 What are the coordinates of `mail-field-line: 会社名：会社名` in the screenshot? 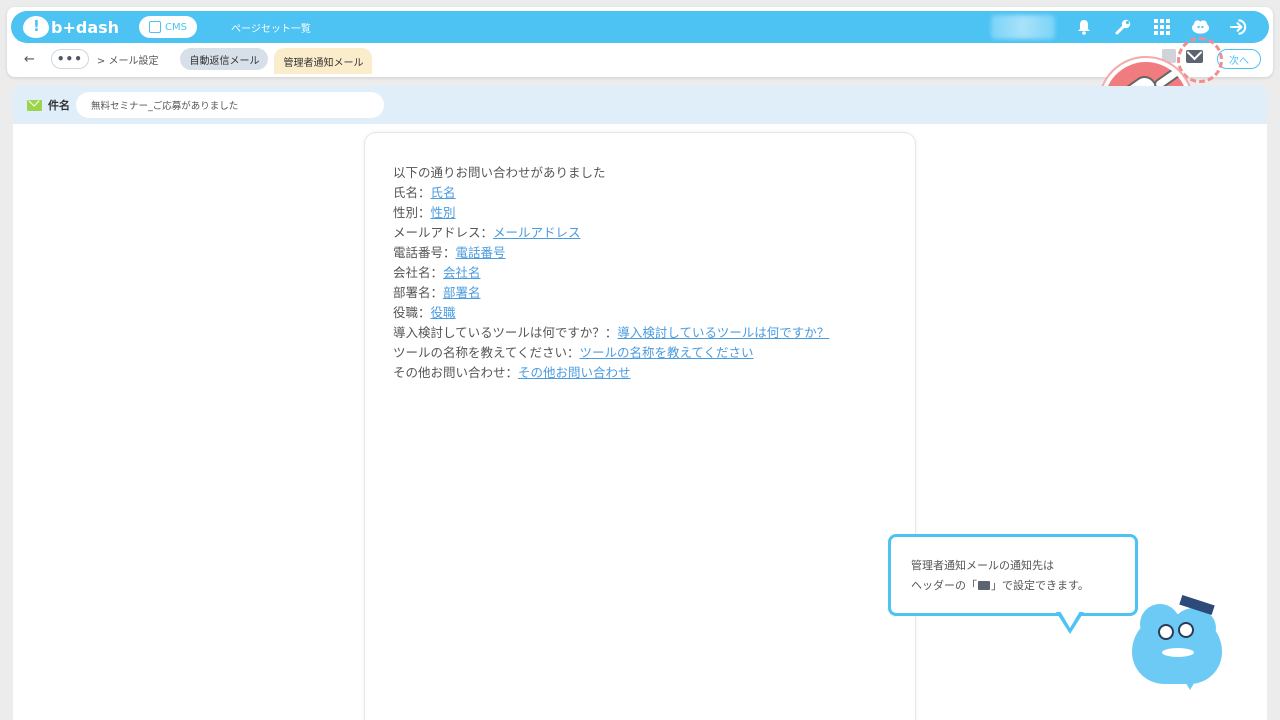 It's located at (437, 272).